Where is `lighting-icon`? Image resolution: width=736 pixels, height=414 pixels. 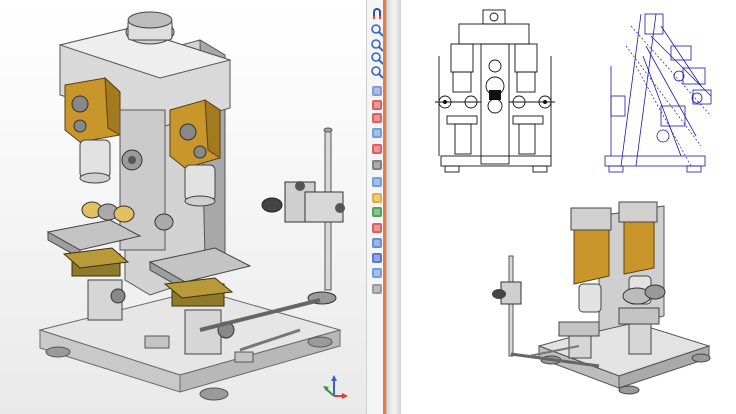 lighting-icon is located at coordinates (377, 289).